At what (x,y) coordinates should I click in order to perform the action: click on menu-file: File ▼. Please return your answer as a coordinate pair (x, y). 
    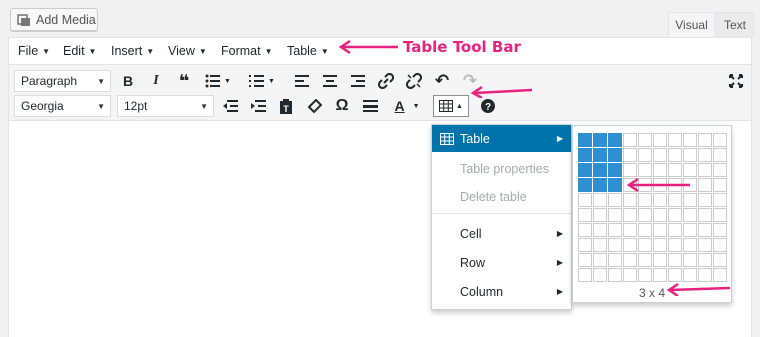
    Looking at the image, I should click on (34, 51).